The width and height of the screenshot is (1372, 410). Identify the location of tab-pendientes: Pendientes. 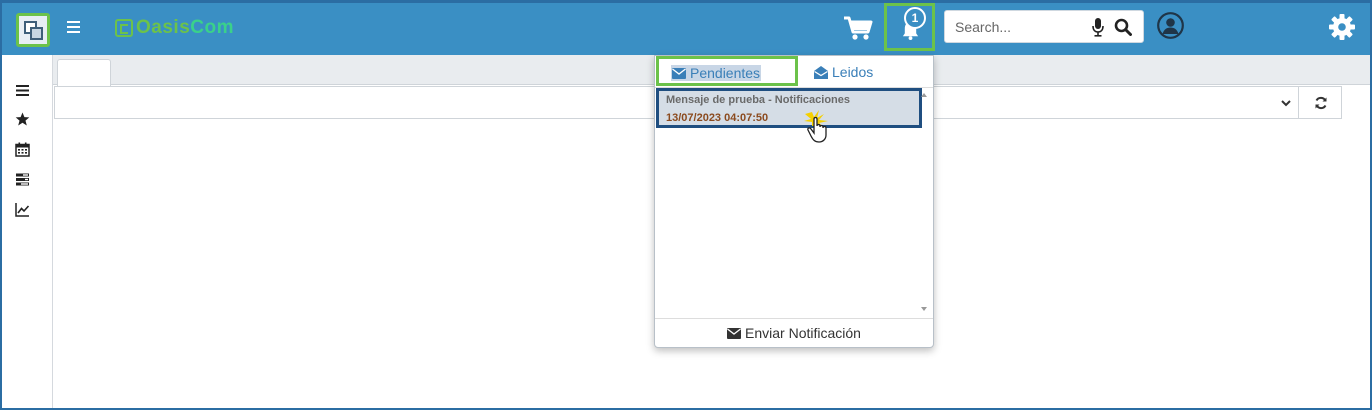
(727, 71).